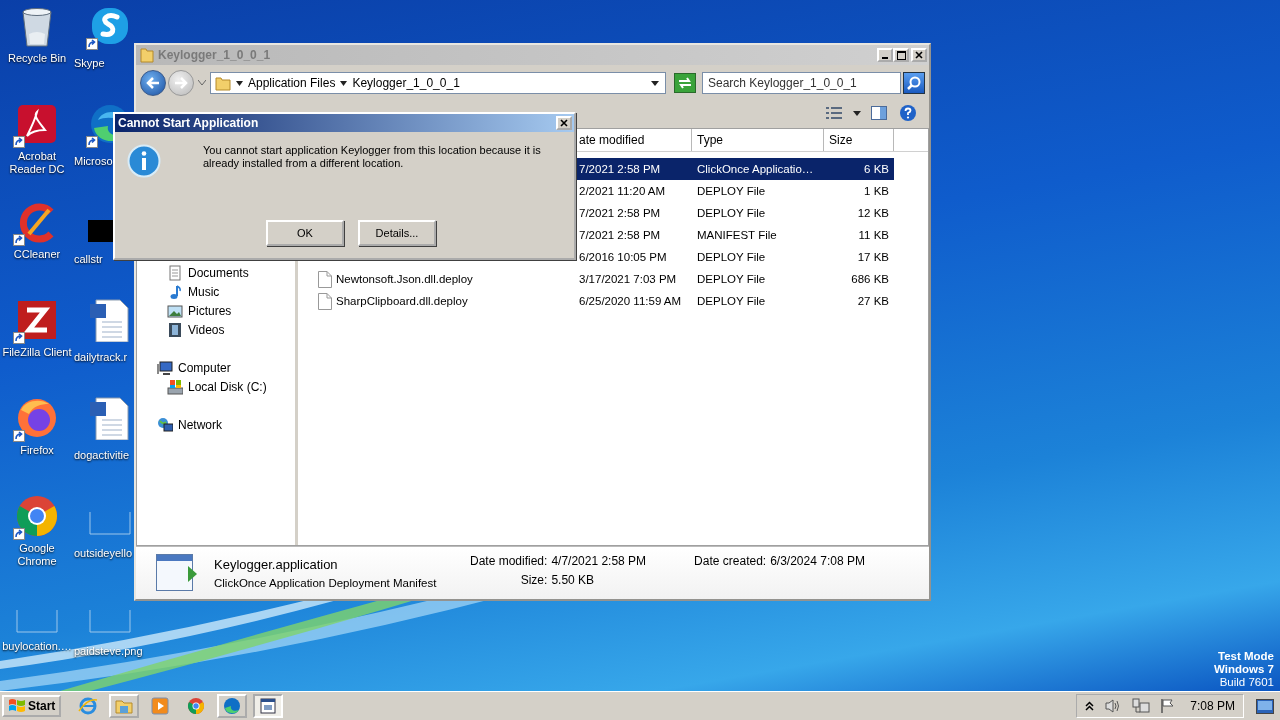  Describe the element at coordinates (181, 83) in the screenshot. I see `forward-button` at that location.